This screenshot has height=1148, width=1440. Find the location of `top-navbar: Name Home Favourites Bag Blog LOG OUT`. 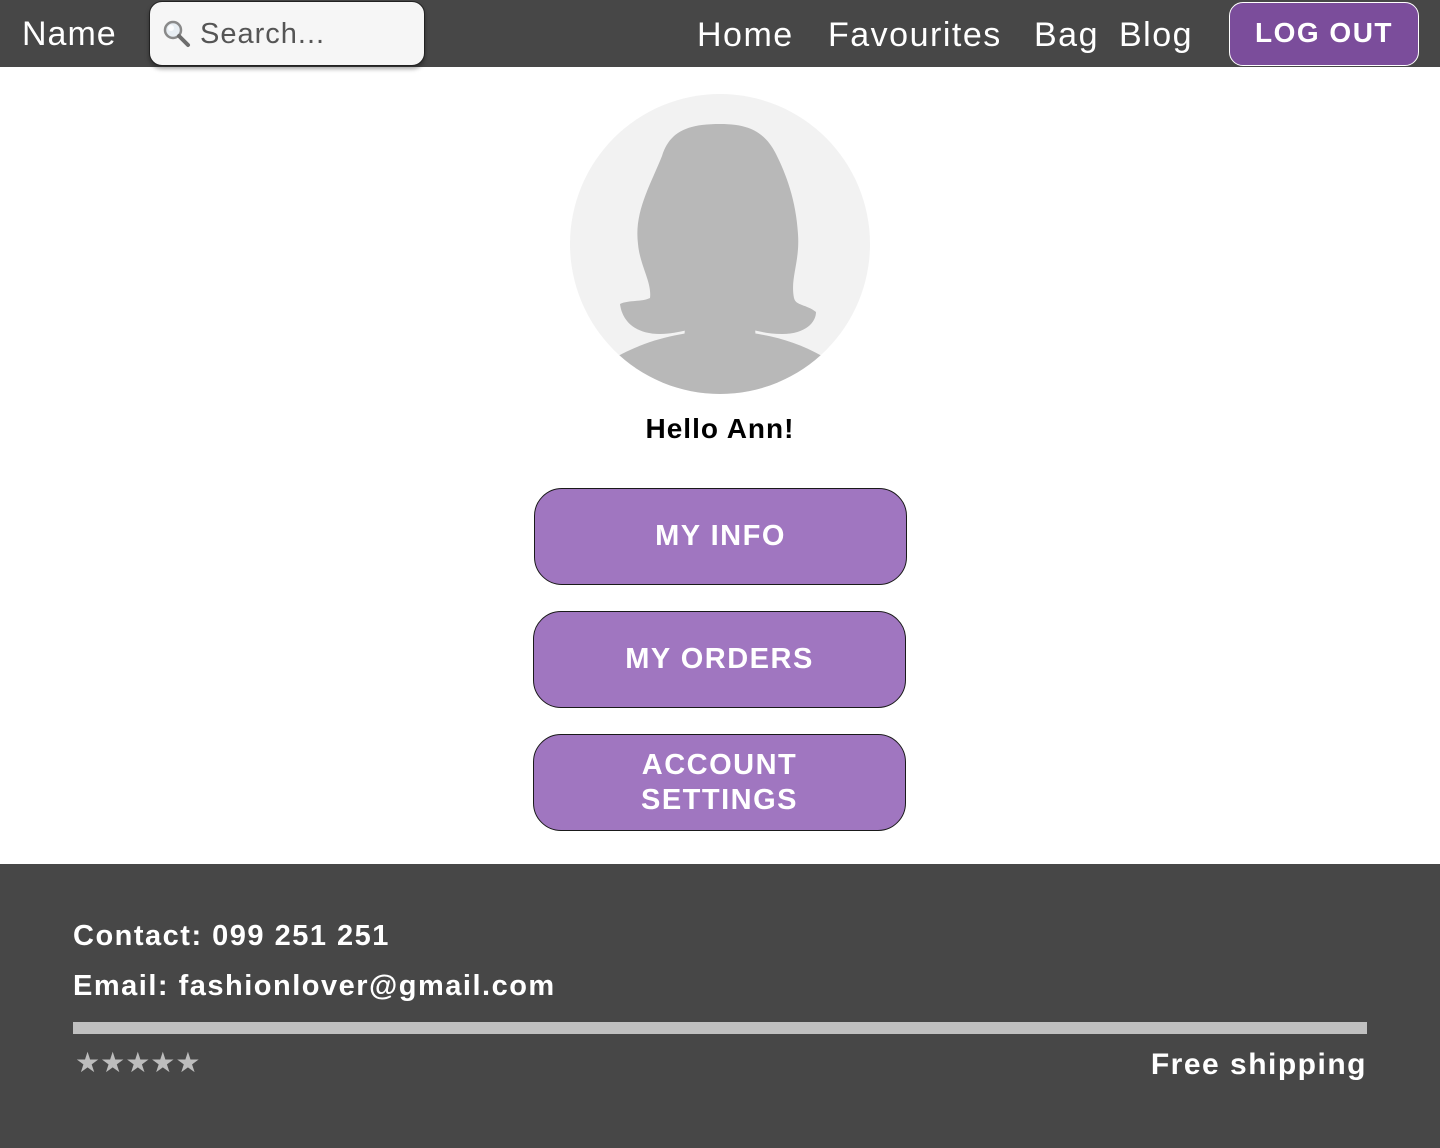

top-navbar: Name Home Favourites Bag Blog LOG OUT is located at coordinates (720, 33).